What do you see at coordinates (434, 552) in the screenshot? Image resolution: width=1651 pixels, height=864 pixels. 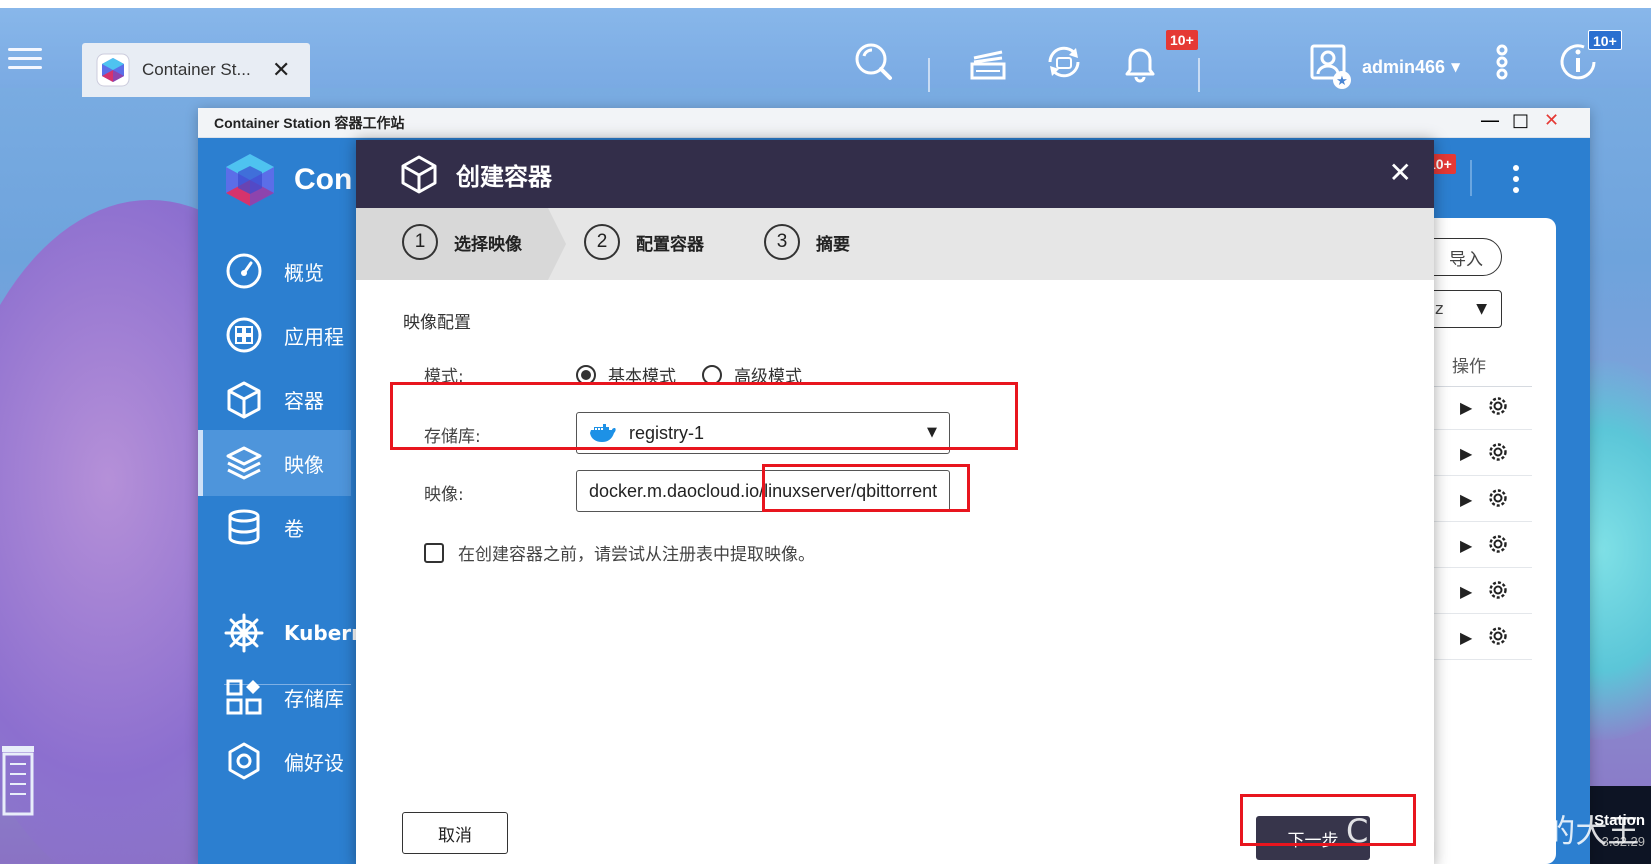 I see `checkbox-box` at bounding box center [434, 552].